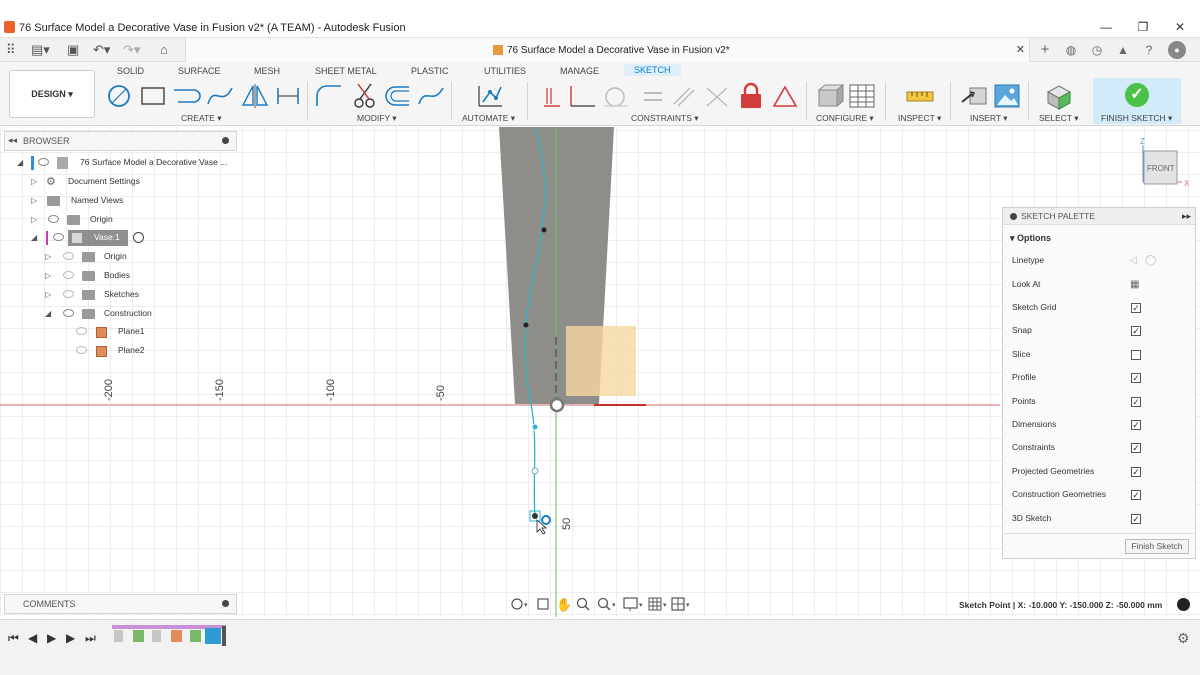 Image resolution: width=1200 pixels, height=675 pixels. I want to click on job-status-icon: ◷, so click(1097, 50).